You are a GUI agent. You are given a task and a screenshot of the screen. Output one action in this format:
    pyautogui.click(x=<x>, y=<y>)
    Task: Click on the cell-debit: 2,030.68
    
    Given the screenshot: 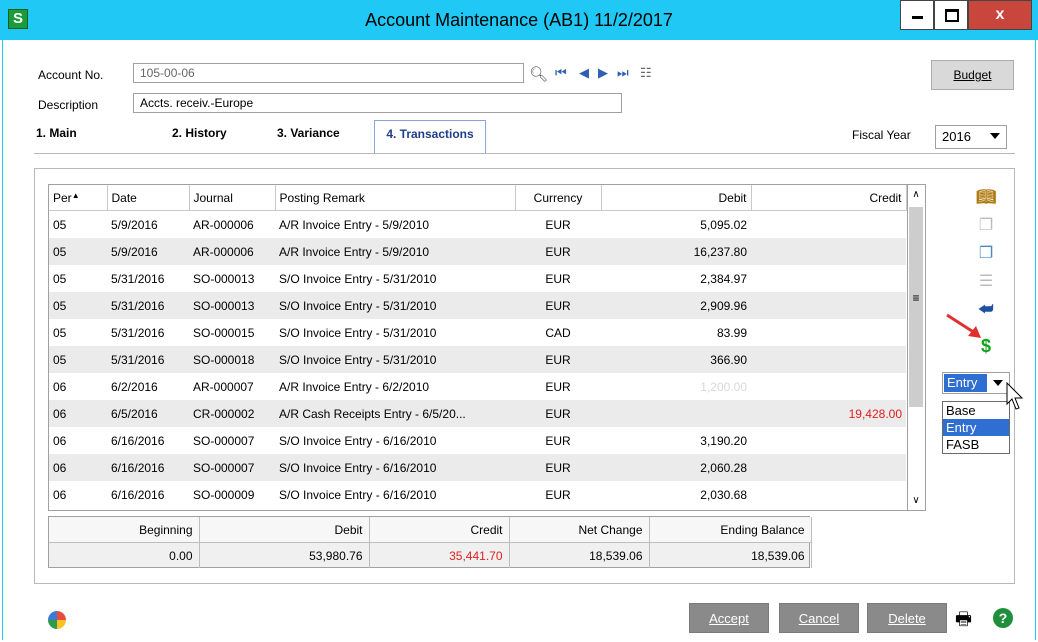 What is the action you would take?
    pyautogui.click(x=723, y=494)
    